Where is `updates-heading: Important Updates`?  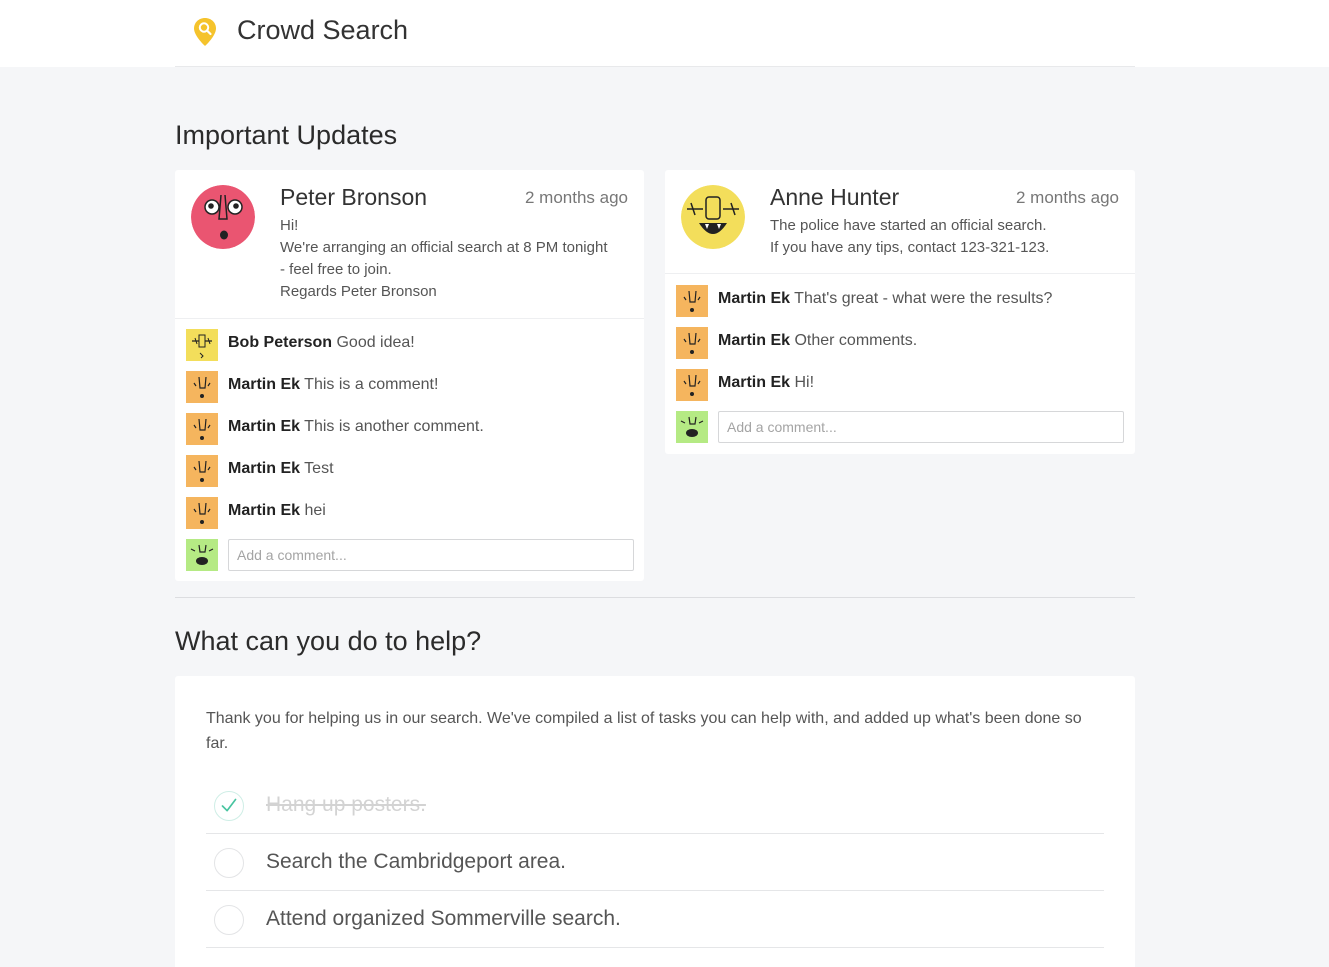
updates-heading: Important Updates is located at coordinates (286, 135).